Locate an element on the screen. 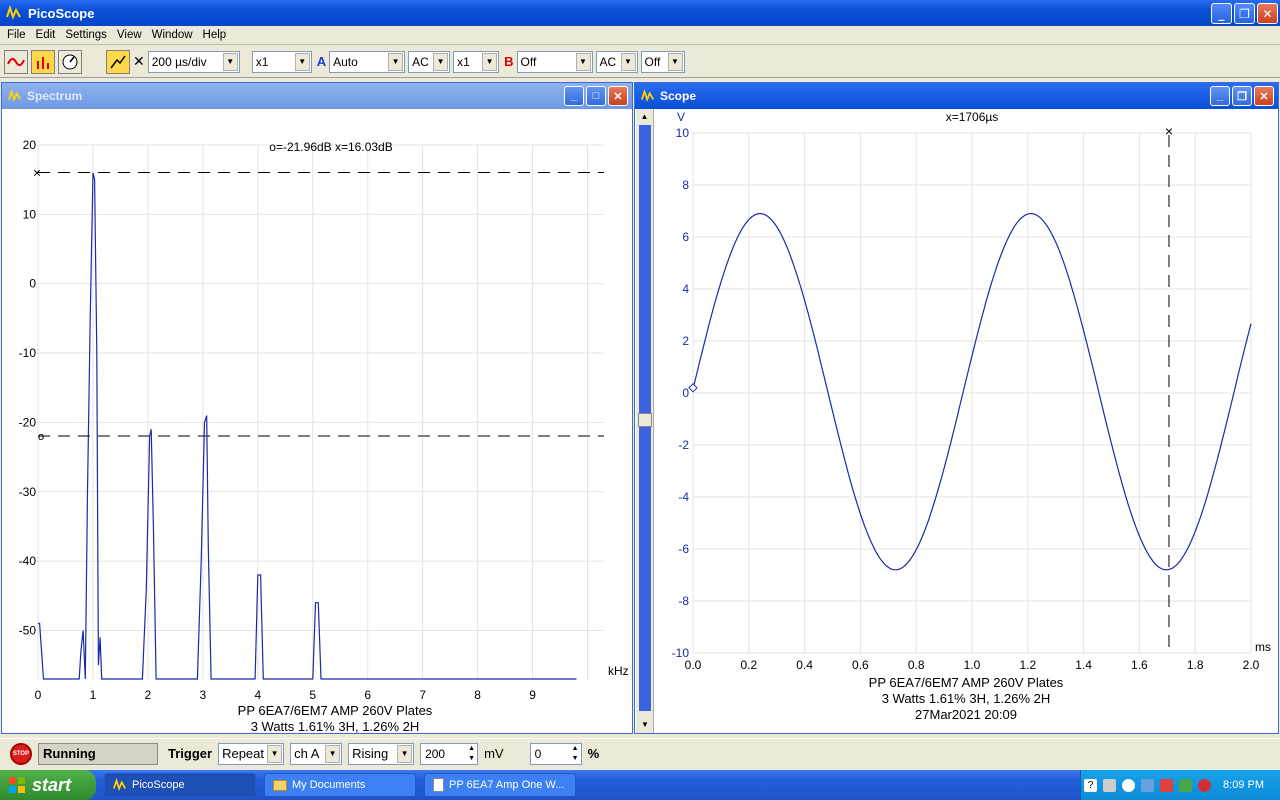 The image size is (1280, 800). multiplier-select: x1 ▼ is located at coordinates (281, 61).